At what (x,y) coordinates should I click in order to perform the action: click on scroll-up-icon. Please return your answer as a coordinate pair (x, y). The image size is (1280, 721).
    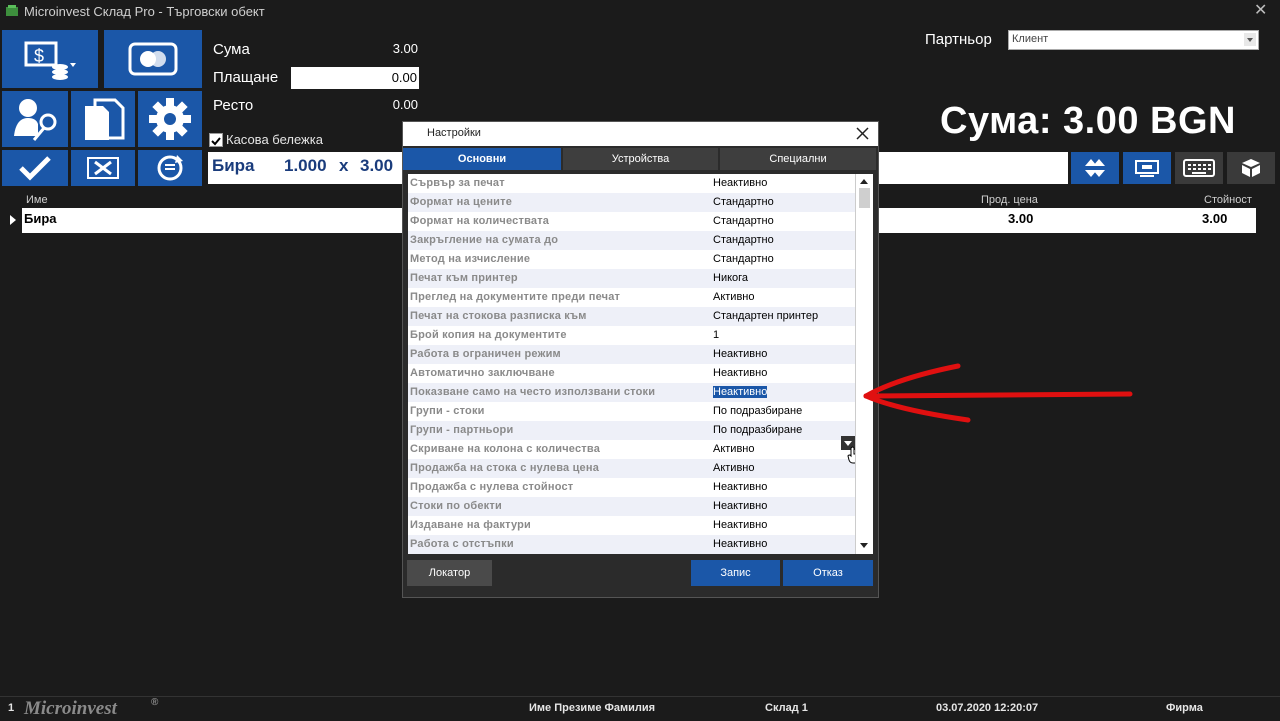
    Looking at the image, I should click on (864, 181).